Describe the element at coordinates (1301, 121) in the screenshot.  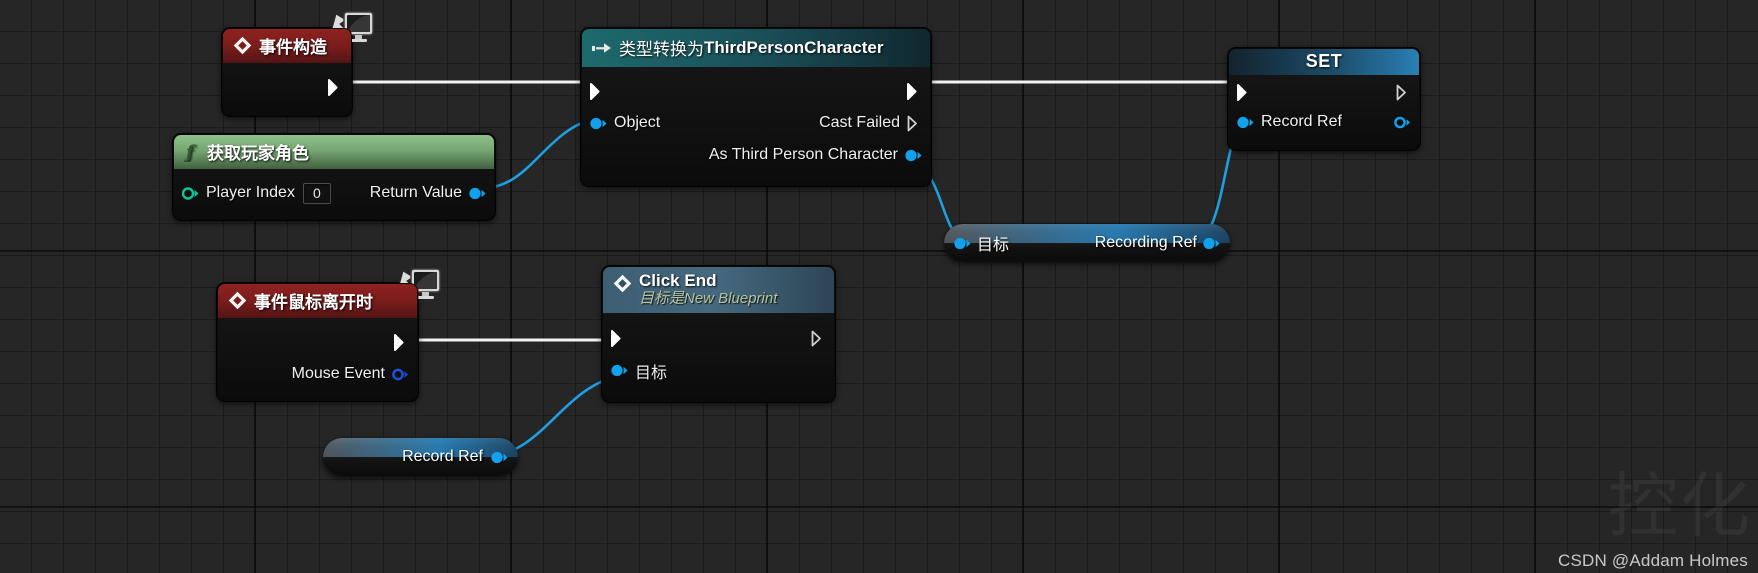
I see `set-record-ref-label: Record Ref` at that location.